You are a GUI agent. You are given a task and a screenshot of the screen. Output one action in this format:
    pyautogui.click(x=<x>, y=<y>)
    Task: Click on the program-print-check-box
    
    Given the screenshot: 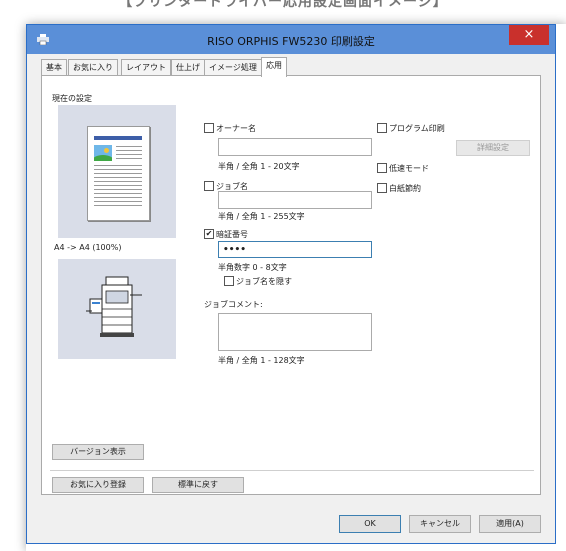 What is the action you would take?
    pyautogui.click(x=382, y=127)
    